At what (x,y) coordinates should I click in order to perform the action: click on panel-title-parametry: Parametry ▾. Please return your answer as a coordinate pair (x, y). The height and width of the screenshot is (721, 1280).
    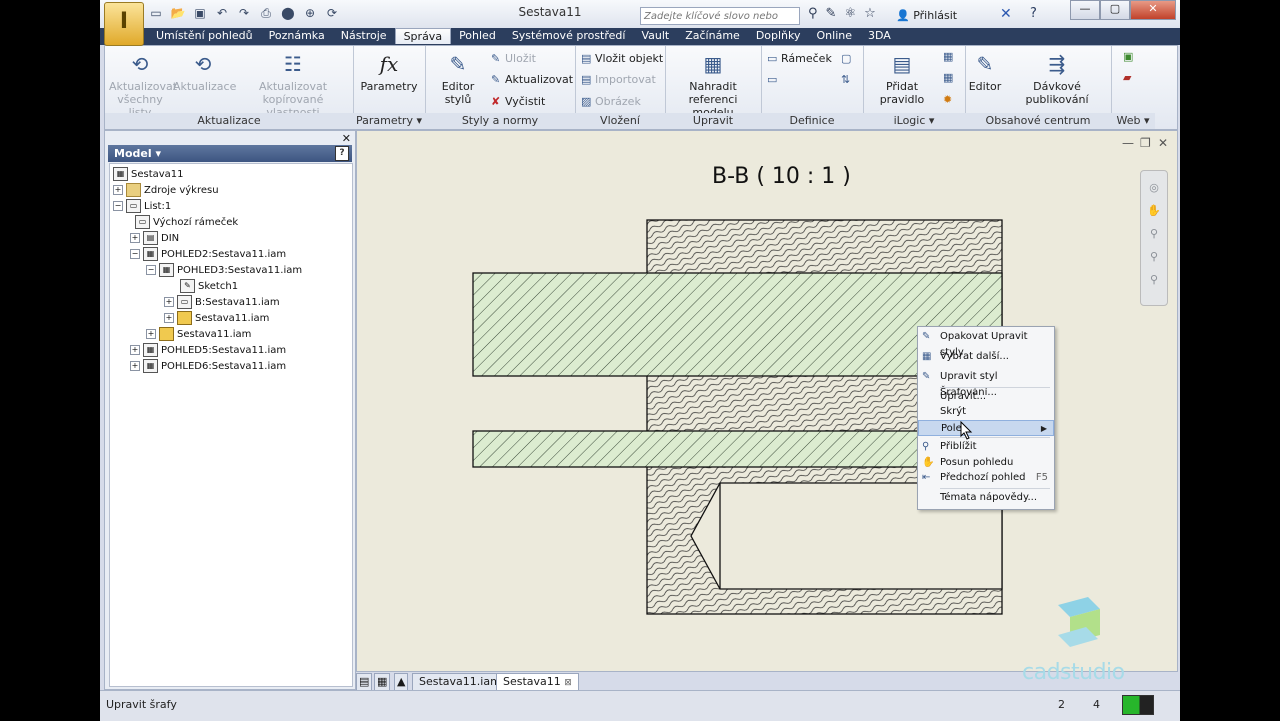
    Looking at the image, I should click on (389, 121).